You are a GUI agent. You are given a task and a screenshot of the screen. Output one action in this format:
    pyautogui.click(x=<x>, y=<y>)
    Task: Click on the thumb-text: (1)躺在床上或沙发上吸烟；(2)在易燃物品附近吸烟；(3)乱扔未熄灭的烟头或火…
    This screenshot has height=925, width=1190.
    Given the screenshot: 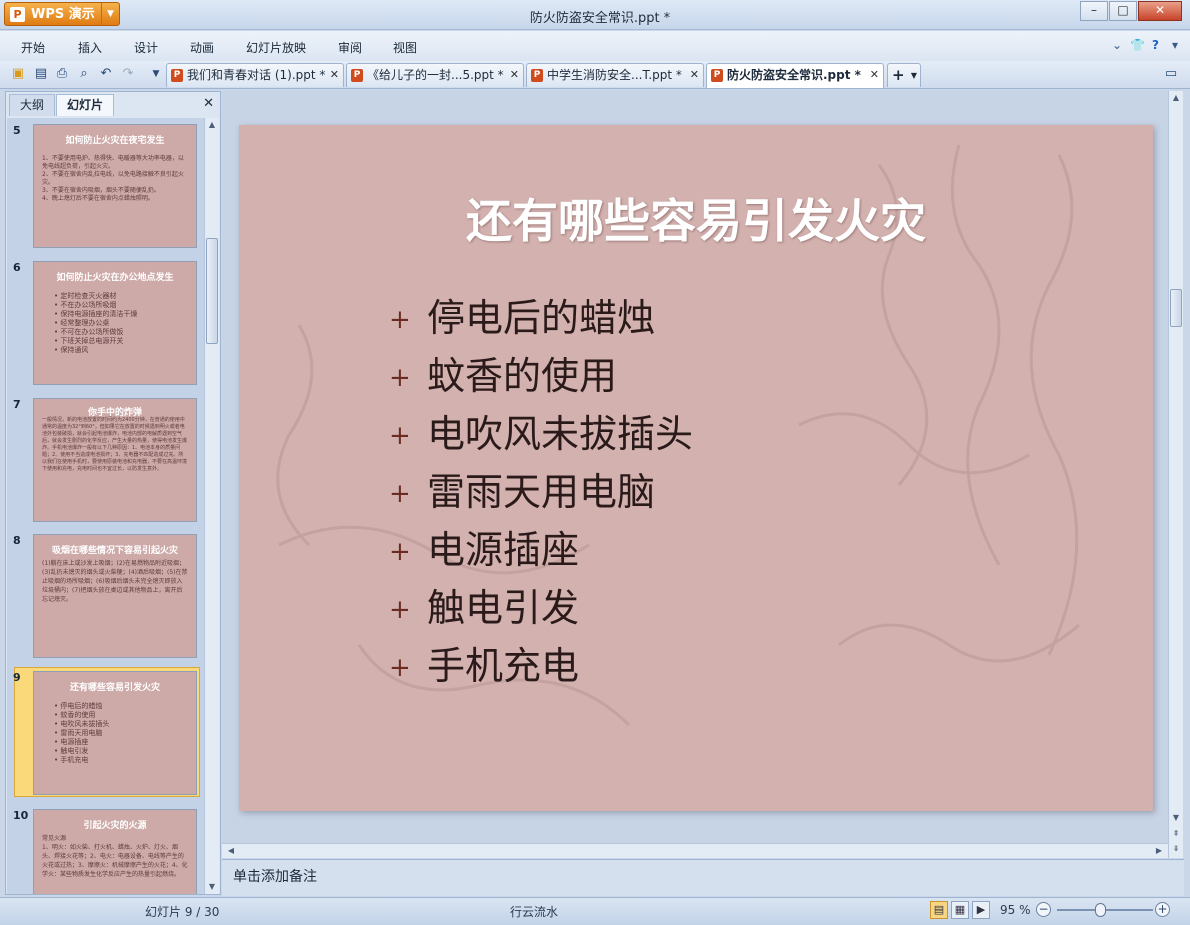 What is the action you would take?
    pyautogui.click(x=115, y=581)
    